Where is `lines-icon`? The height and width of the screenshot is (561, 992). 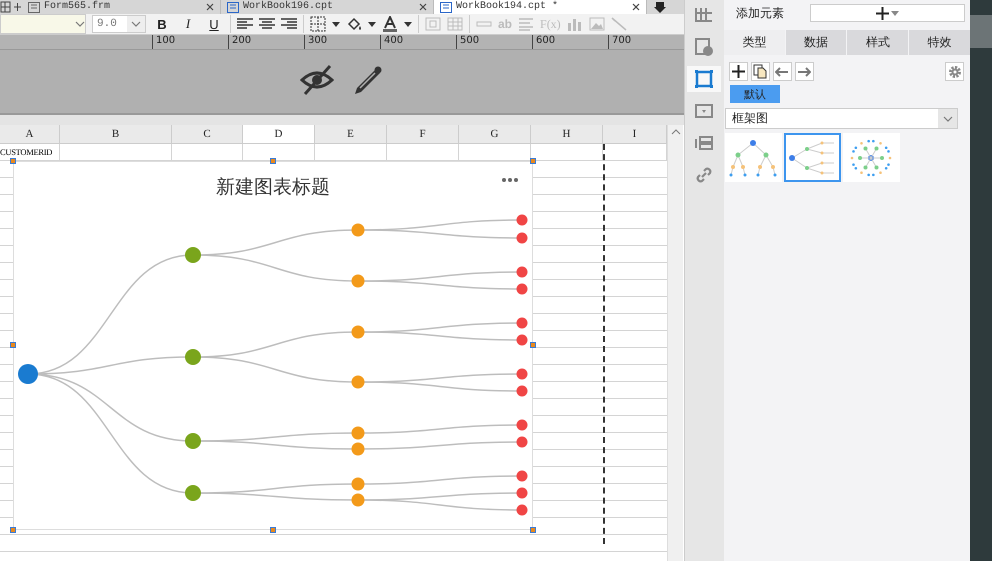
lines-icon is located at coordinates (526, 24).